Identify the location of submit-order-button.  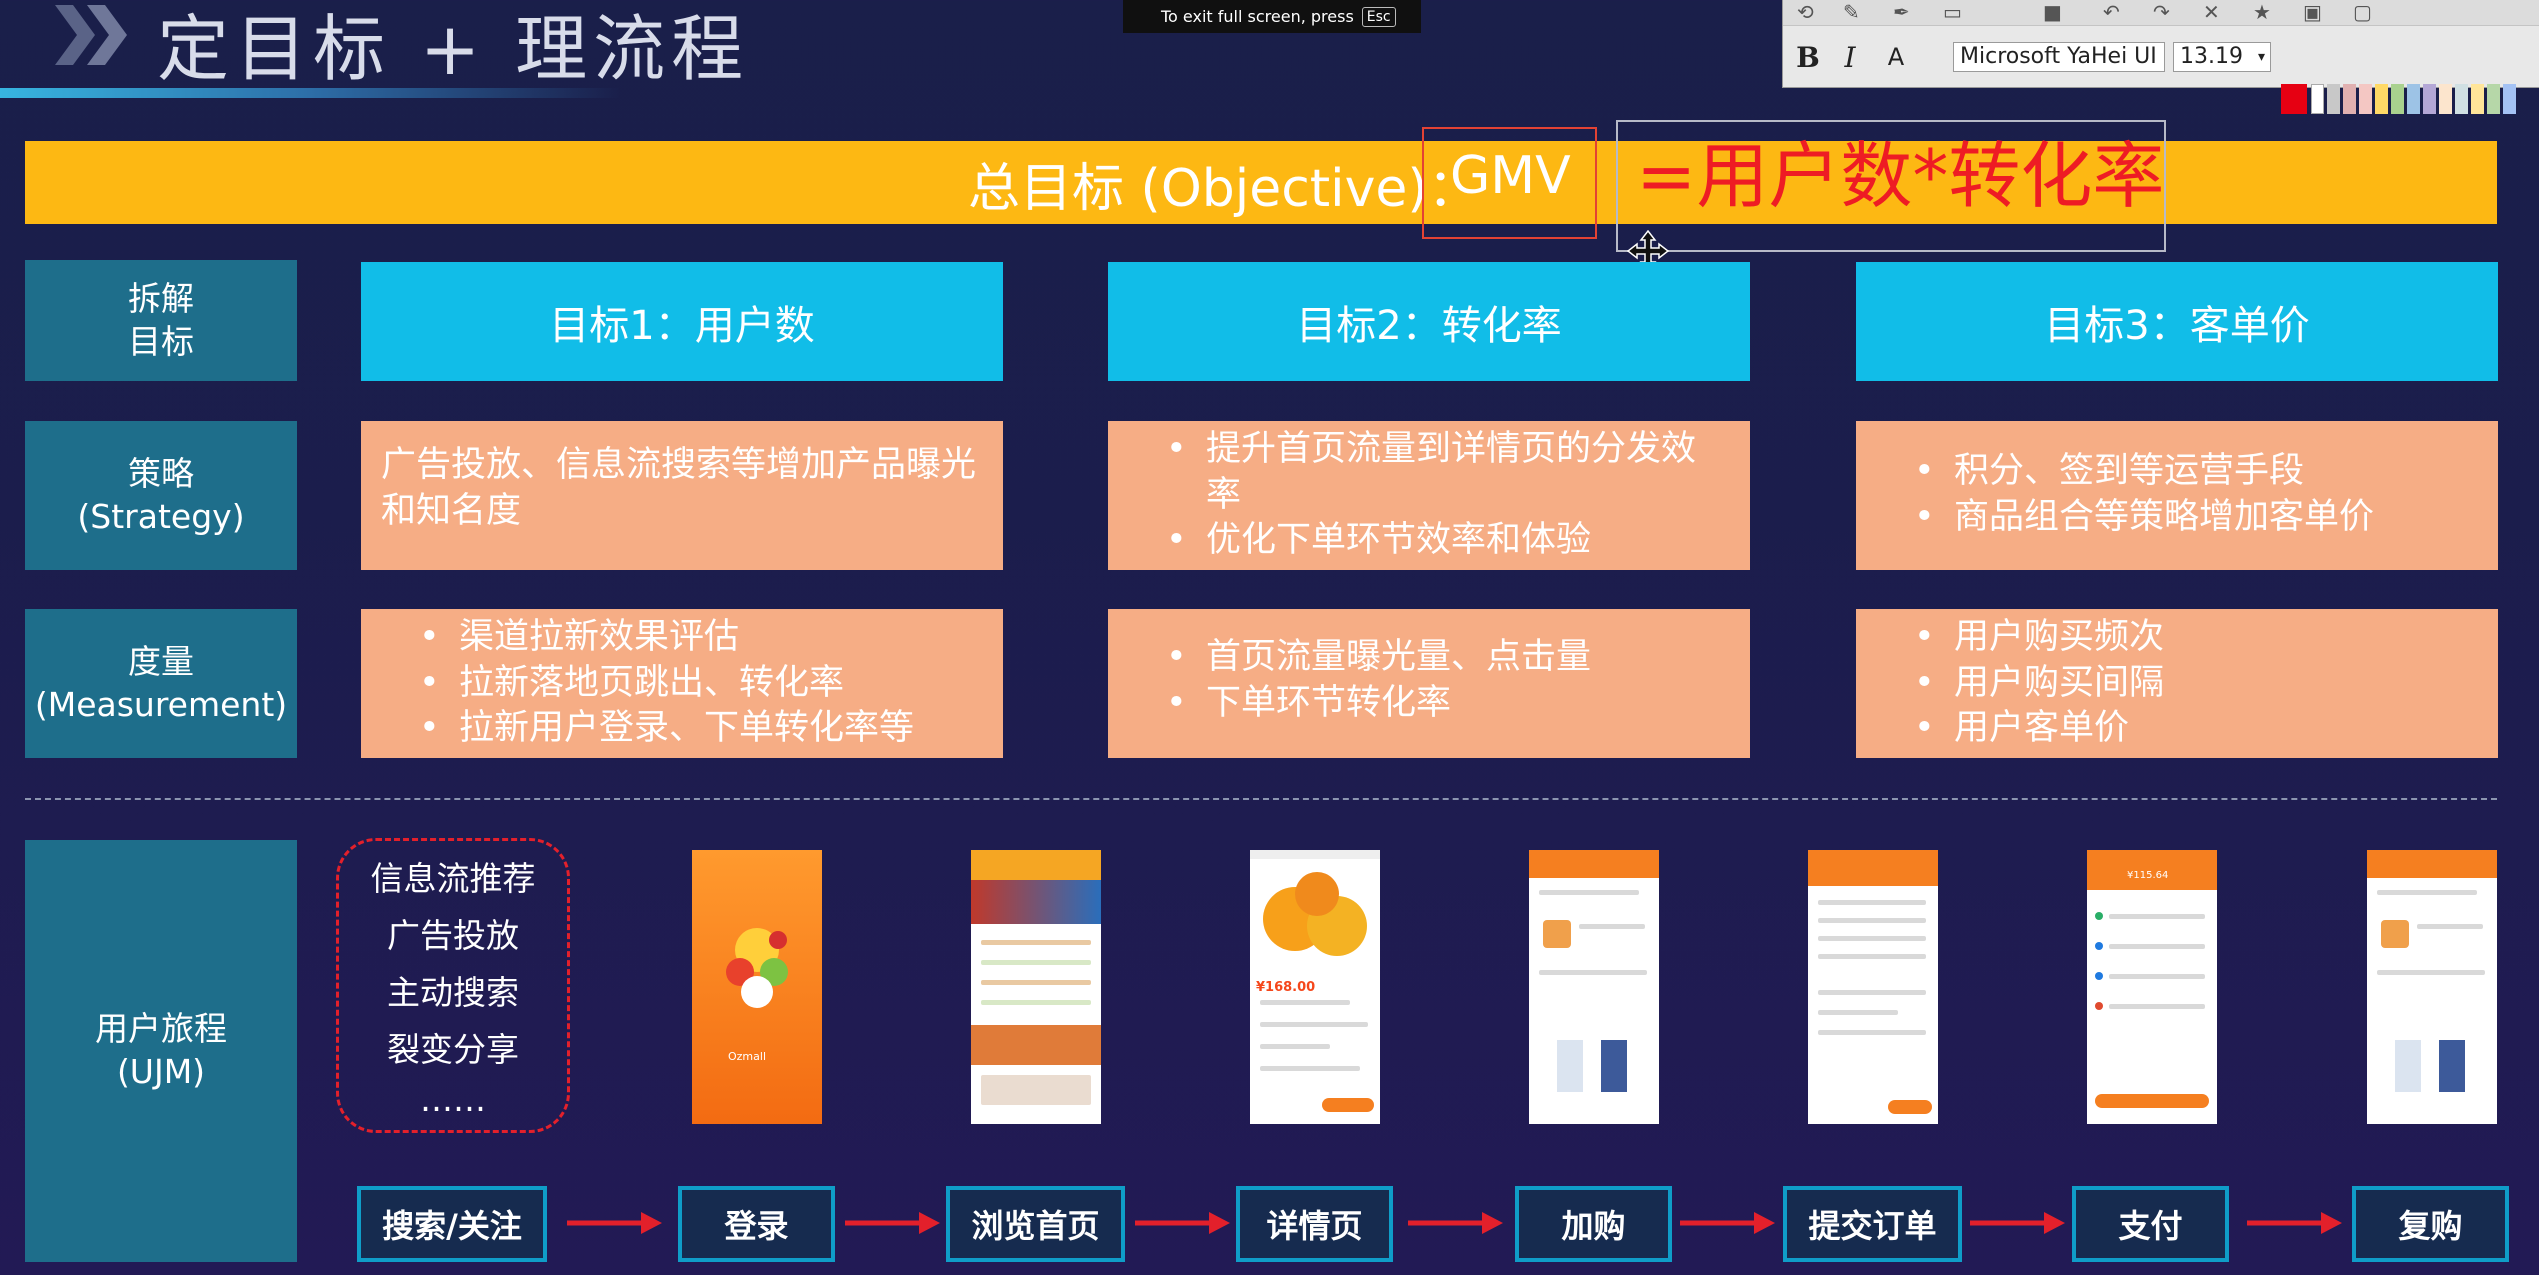
(1910, 1107).